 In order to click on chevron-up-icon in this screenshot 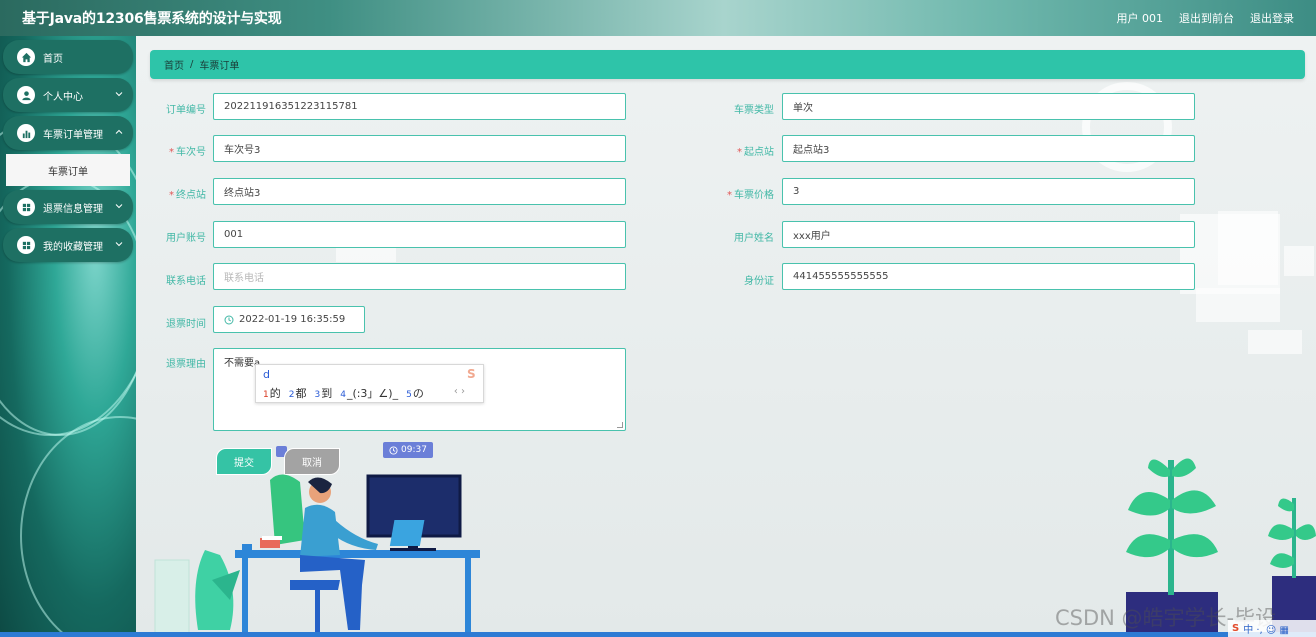, I will do `click(119, 131)`.